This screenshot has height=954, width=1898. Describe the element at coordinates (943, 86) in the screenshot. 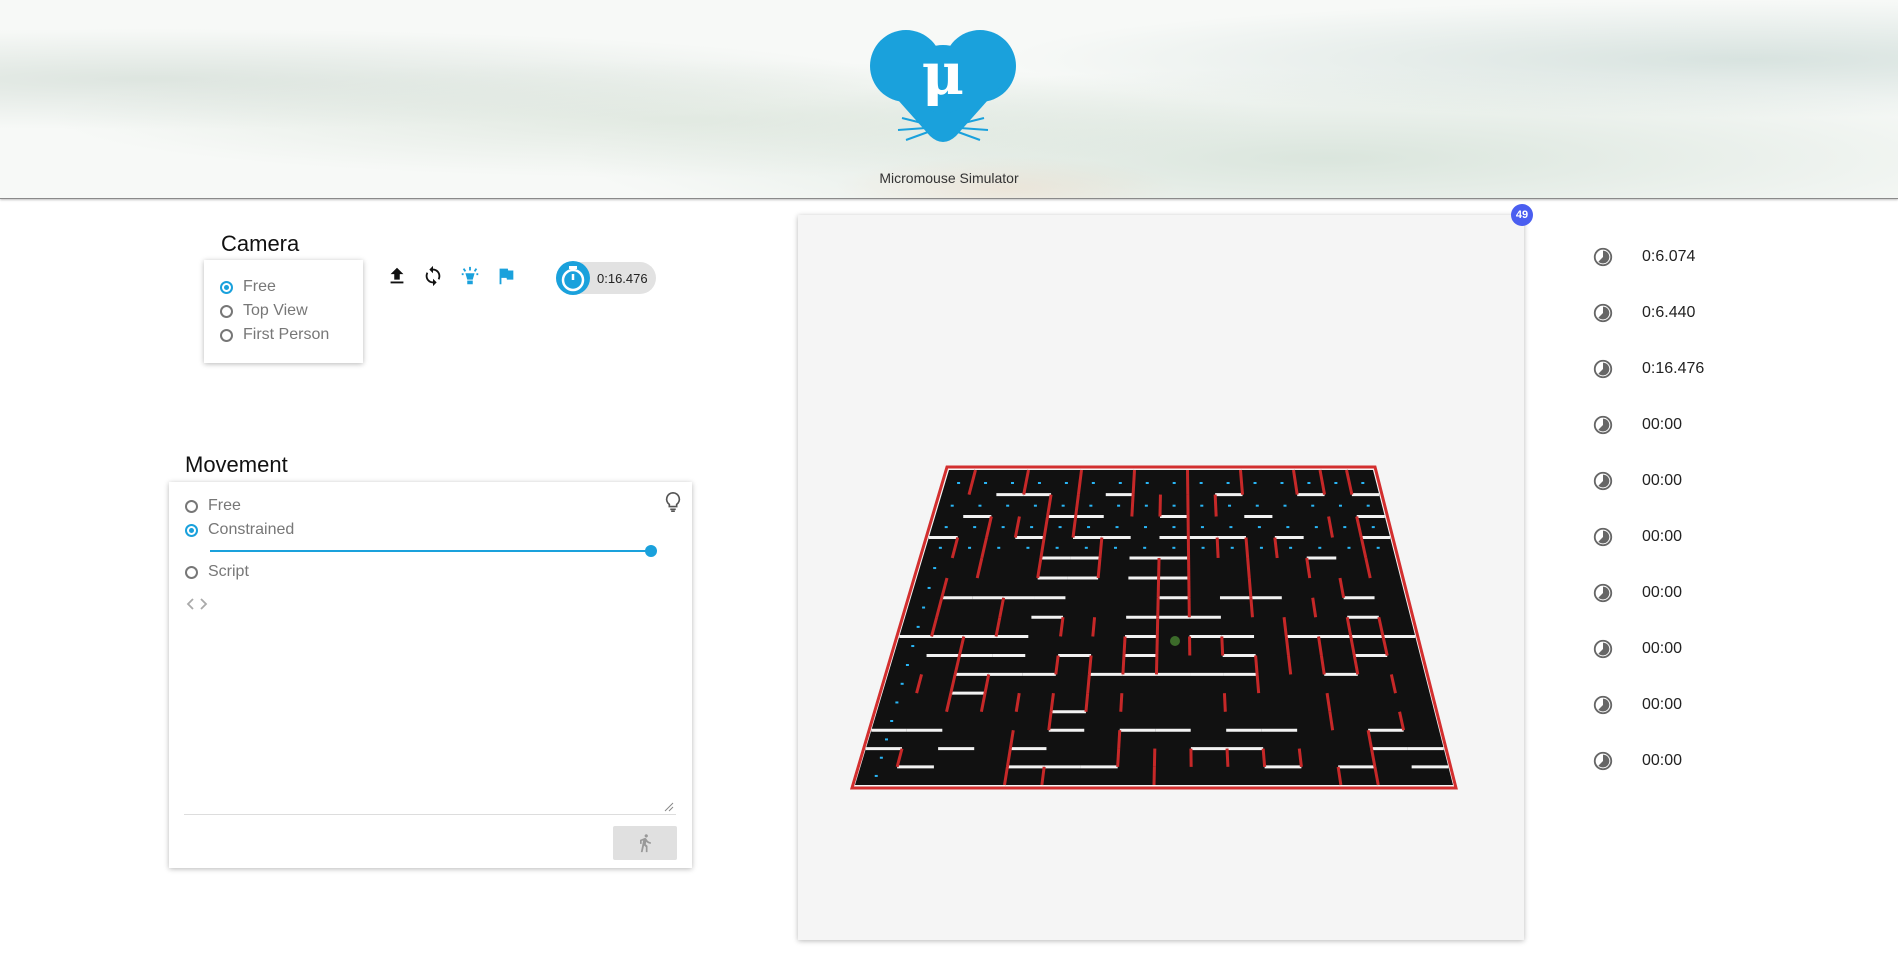

I see `mouse-logo: μ` at that location.